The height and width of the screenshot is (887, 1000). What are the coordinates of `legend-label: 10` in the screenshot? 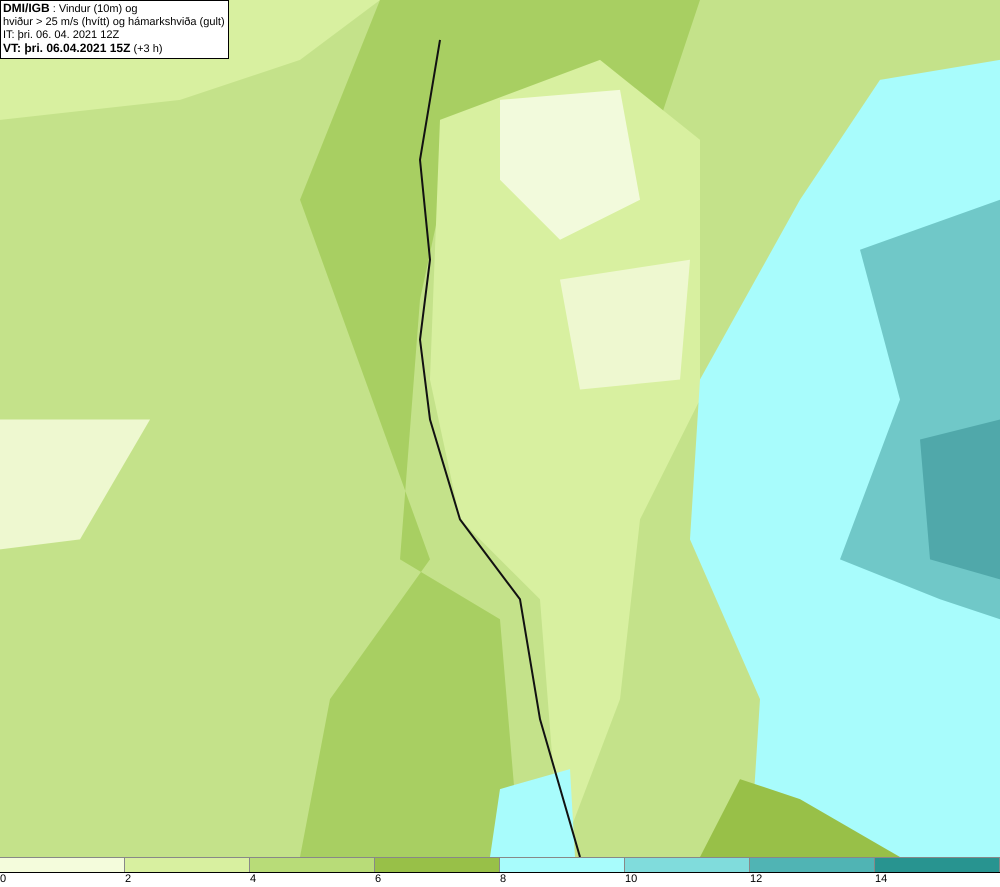 It's located at (631, 880).